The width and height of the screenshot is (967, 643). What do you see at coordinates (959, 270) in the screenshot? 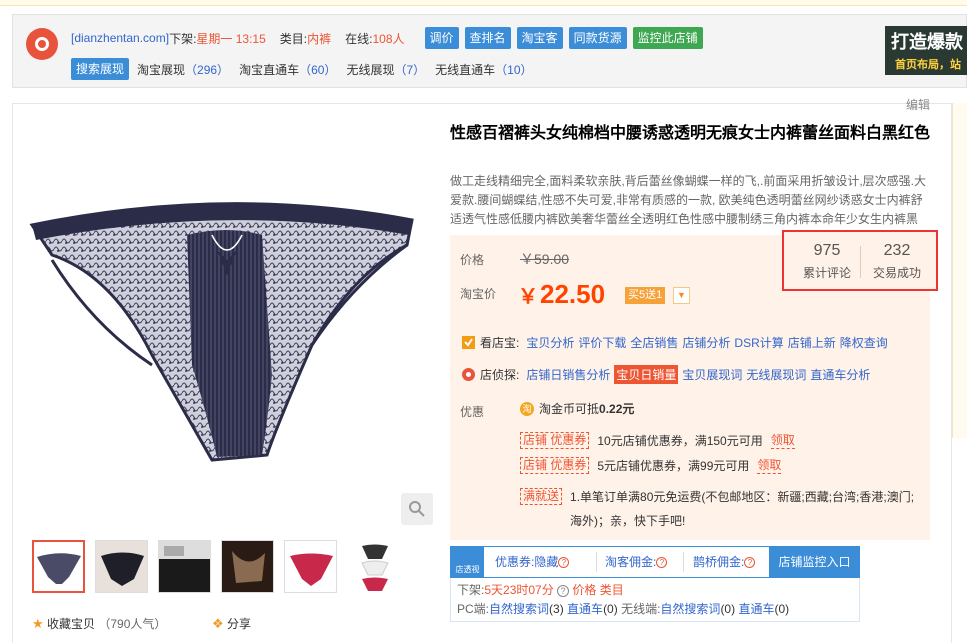
I see `right-strip` at bounding box center [959, 270].